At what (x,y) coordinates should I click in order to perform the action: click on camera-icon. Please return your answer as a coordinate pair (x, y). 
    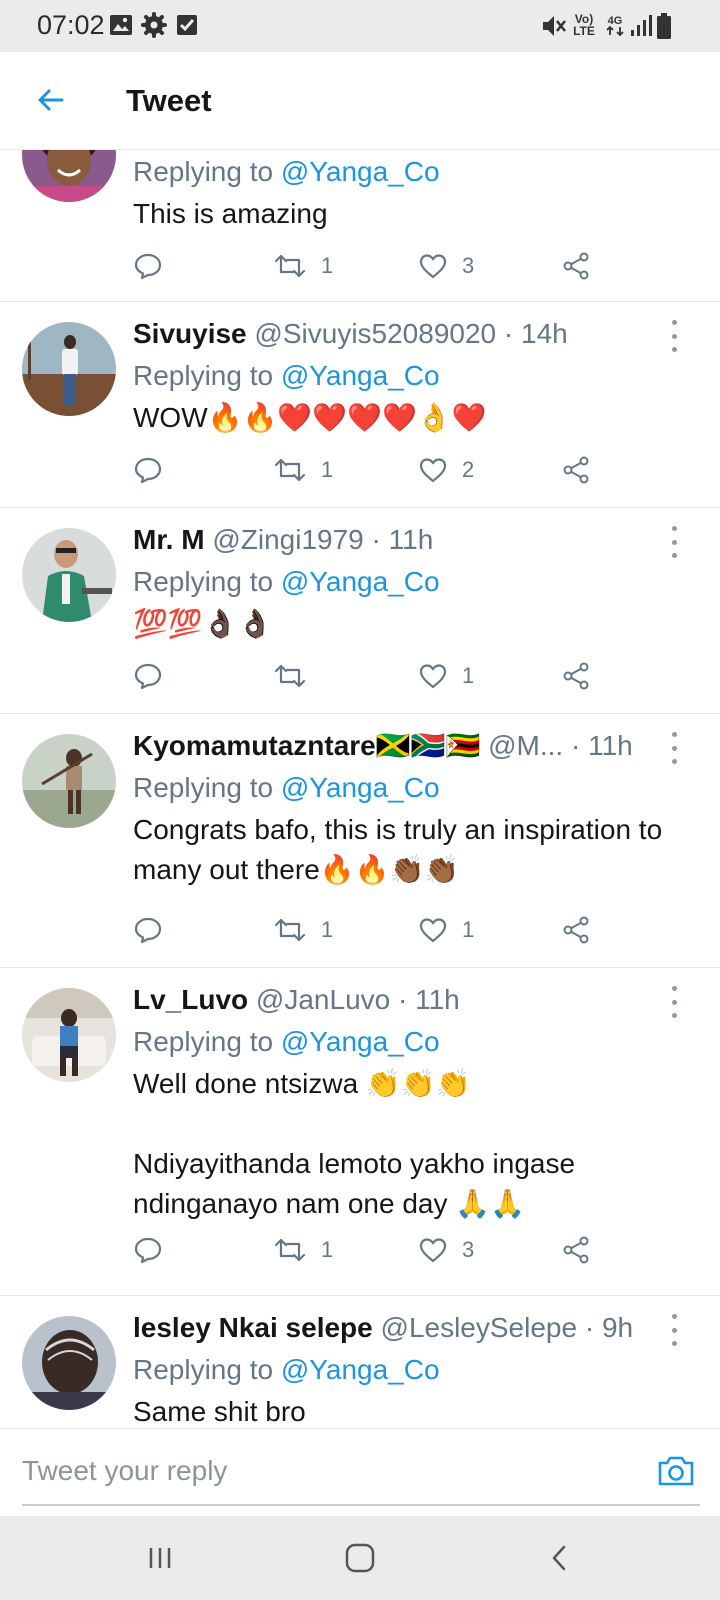
    Looking at the image, I should click on (676, 1471).